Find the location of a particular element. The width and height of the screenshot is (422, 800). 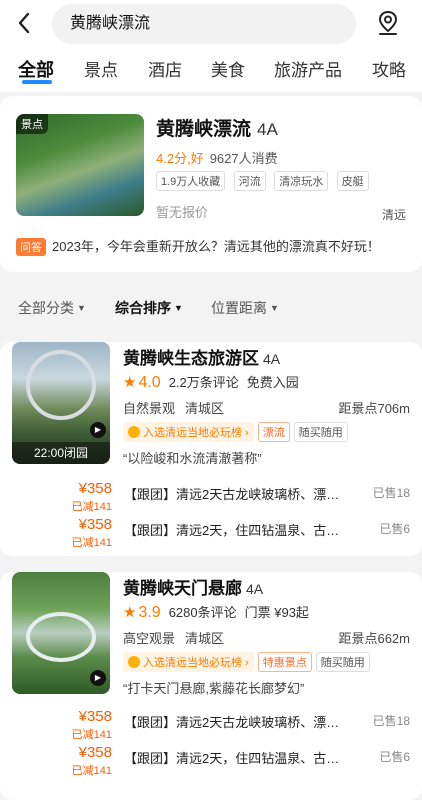

rating-row: ★ 4.0 2.2万条评论 免费入园 is located at coordinates (211, 382).